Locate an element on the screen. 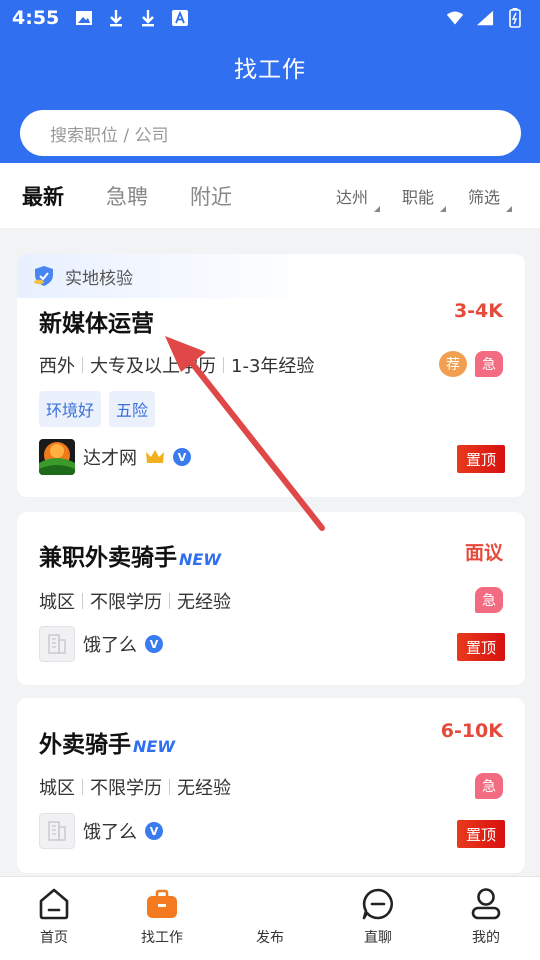  bottom-nav: 首页 找工作 发布 直聊 我的 is located at coordinates (270, 918).